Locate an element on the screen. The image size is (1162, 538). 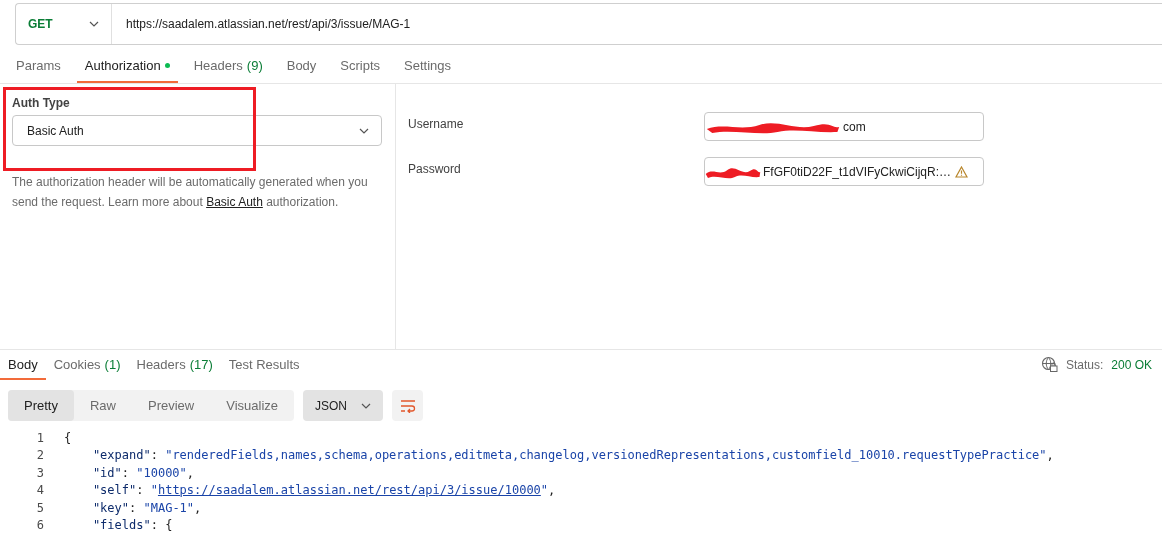
code-line: "key": "MAG-1", is located at coordinates (146, 507).